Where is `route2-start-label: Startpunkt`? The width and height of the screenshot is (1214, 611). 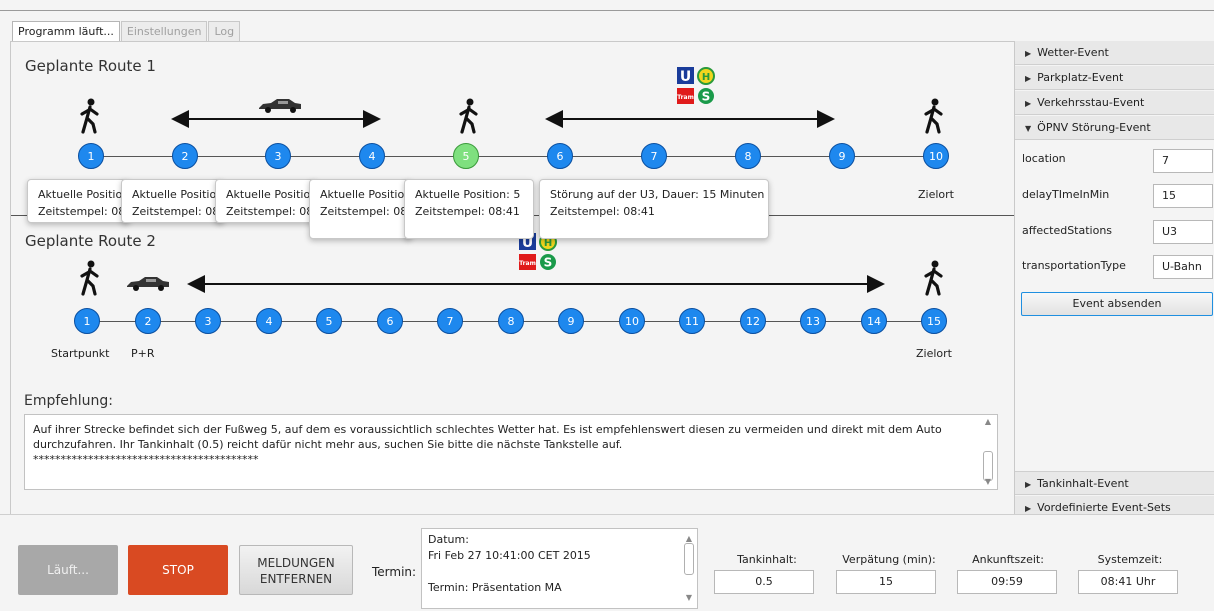
route2-start-label: Startpunkt is located at coordinates (80, 353).